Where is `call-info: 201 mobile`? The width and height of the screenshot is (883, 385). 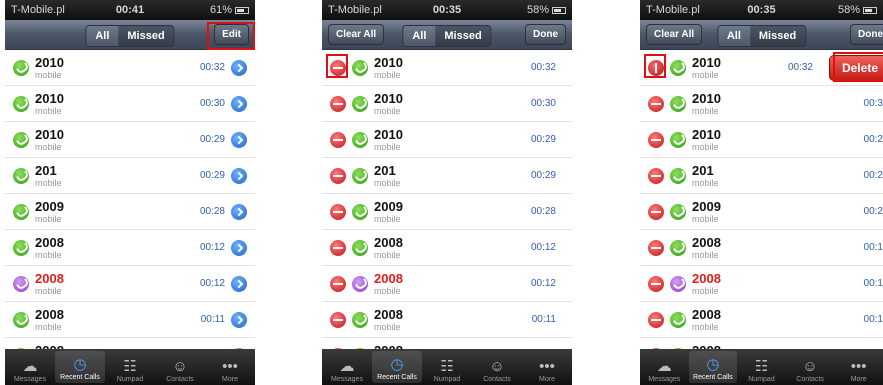
call-info: 201 mobile is located at coordinates (48, 175).